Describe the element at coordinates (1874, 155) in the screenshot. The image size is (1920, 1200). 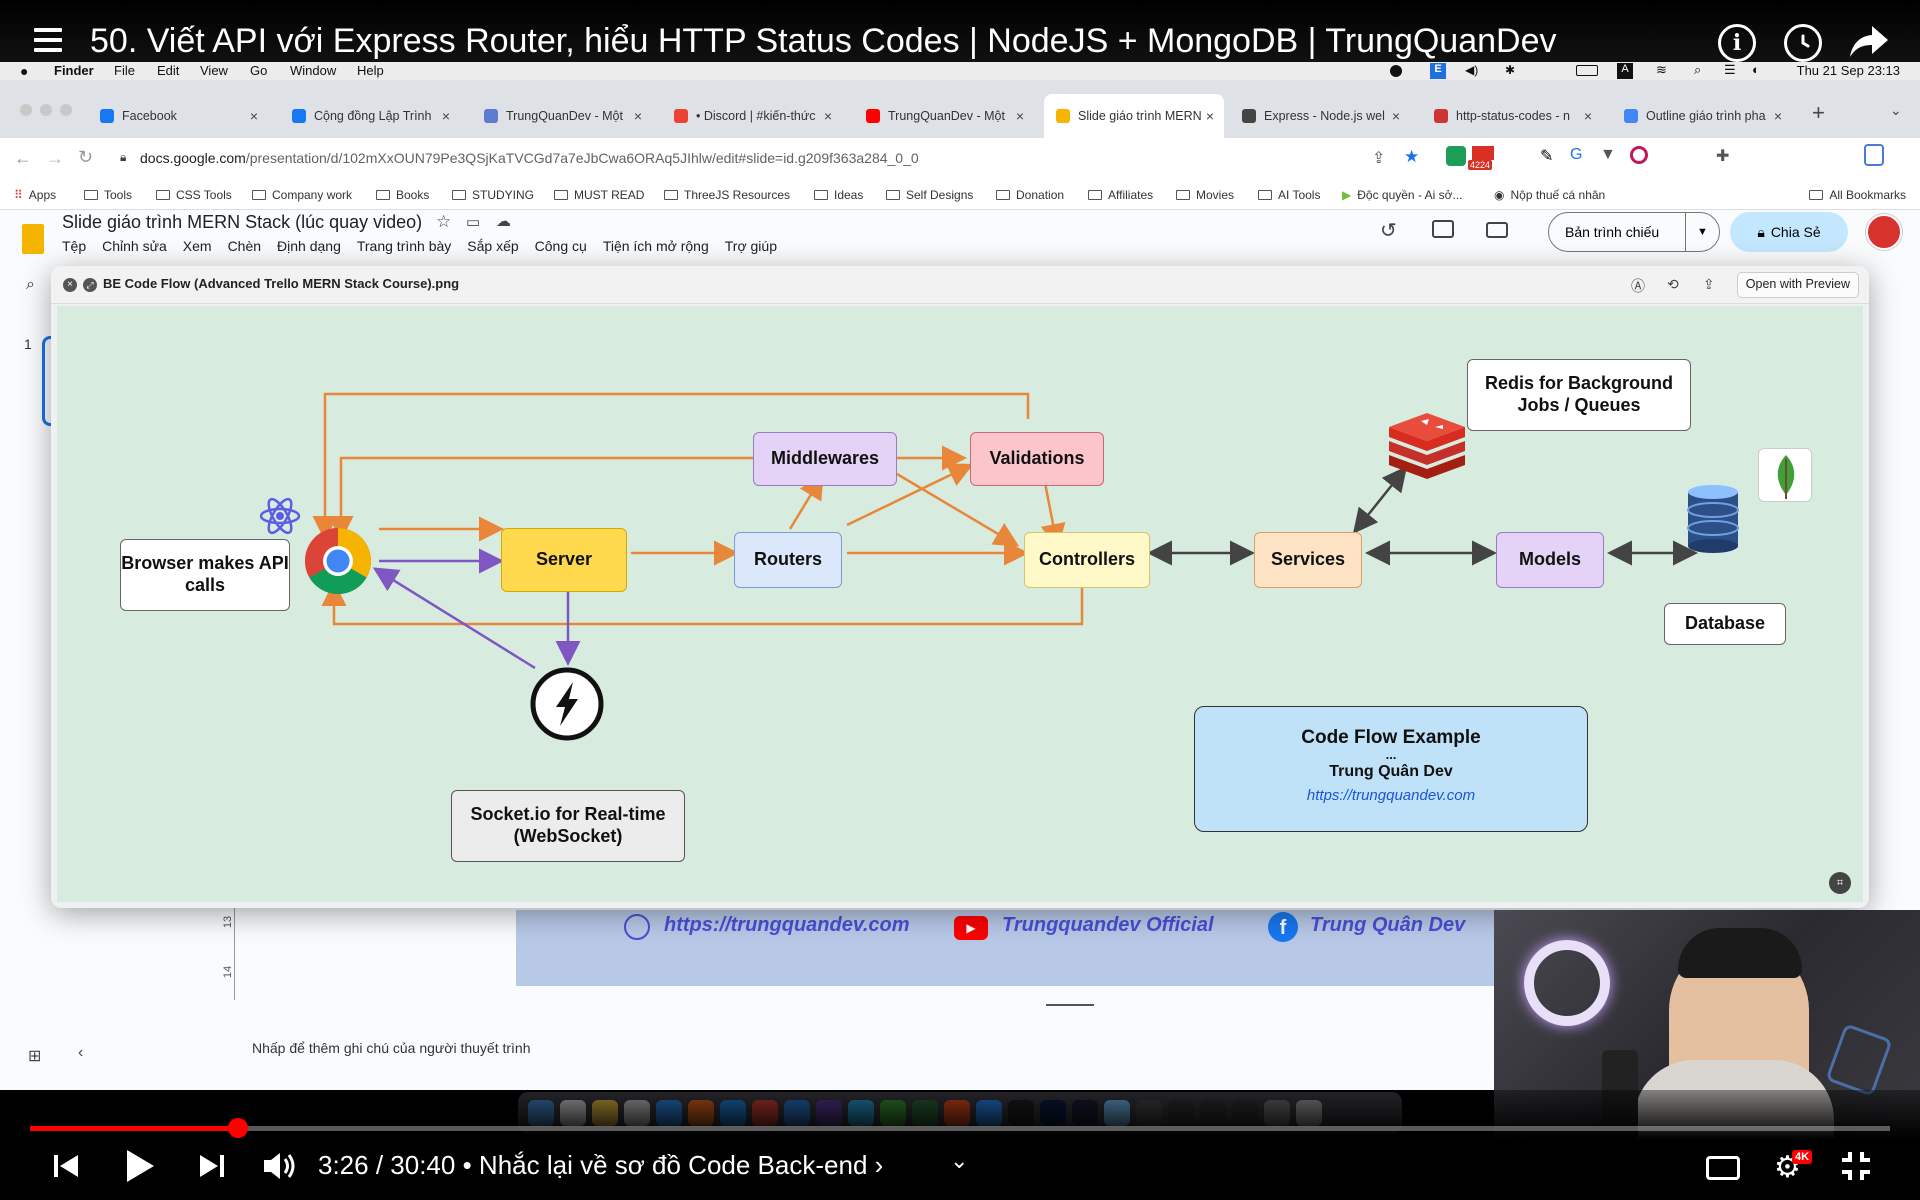
I see `profile-shield-icon` at that location.